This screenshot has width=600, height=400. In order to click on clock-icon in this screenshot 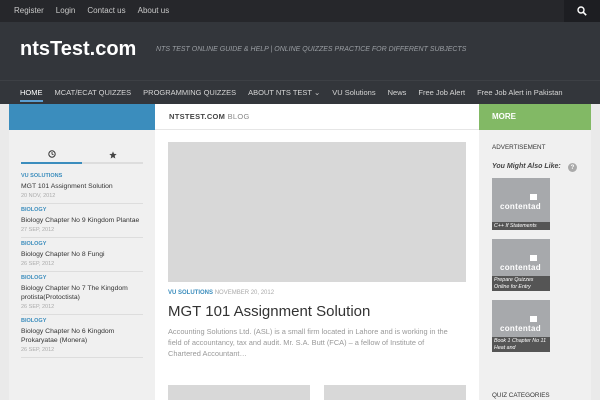, I will do `click(51, 154)`.